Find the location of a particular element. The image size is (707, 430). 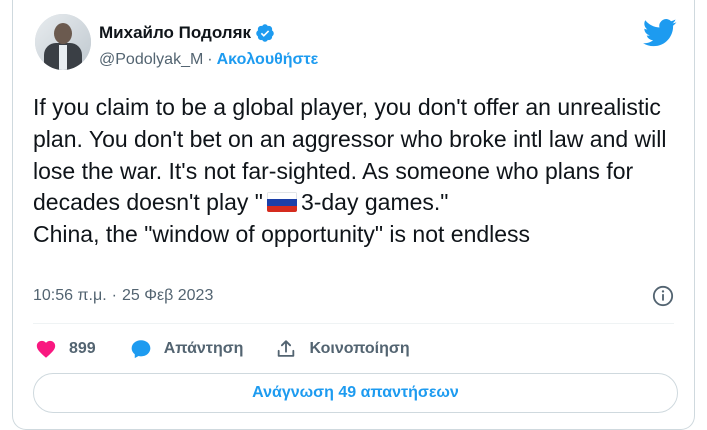

share-label: Κοινοποίηση is located at coordinates (359, 348).